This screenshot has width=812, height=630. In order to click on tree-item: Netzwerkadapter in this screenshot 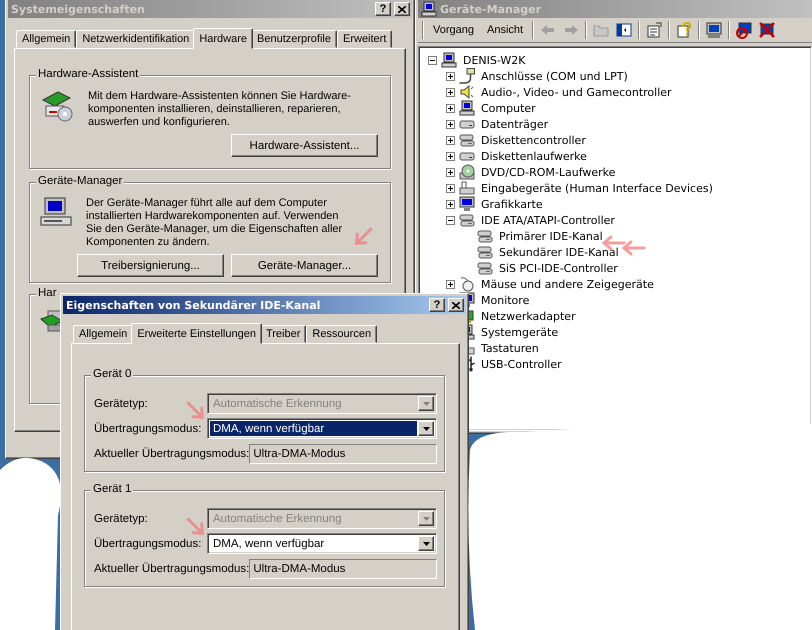, I will do `click(528, 316)`.